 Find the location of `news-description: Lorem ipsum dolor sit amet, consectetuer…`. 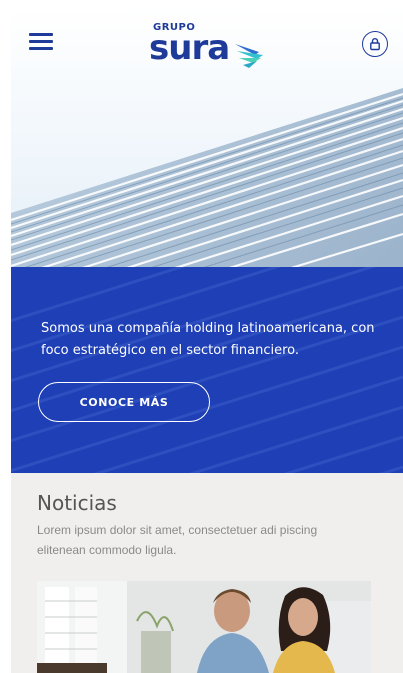

news-description: Lorem ipsum dolor sit amet, consectetuer… is located at coordinates (177, 540).